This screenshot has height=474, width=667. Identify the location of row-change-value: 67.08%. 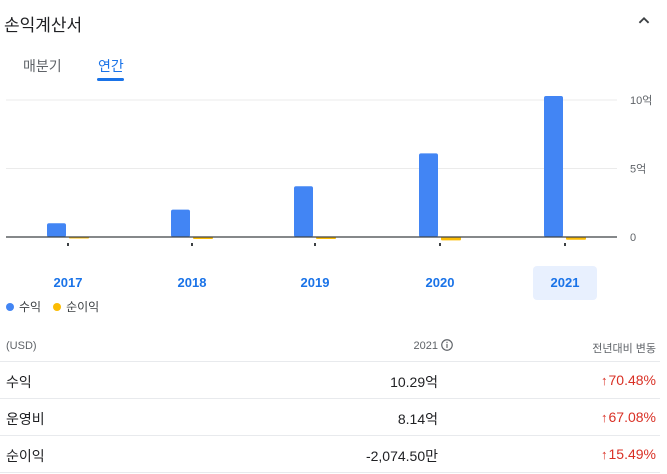
(632, 417).